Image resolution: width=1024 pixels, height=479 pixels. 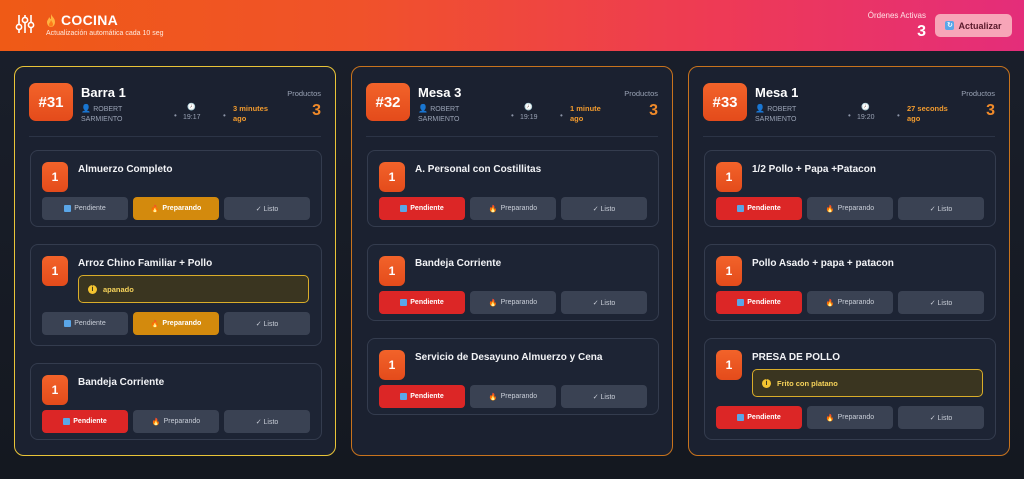 What do you see at coordinates (896, 15) in the screenshot?
I see `active-orders-label: Órdenes Activas` at bounding box center [896, 15].